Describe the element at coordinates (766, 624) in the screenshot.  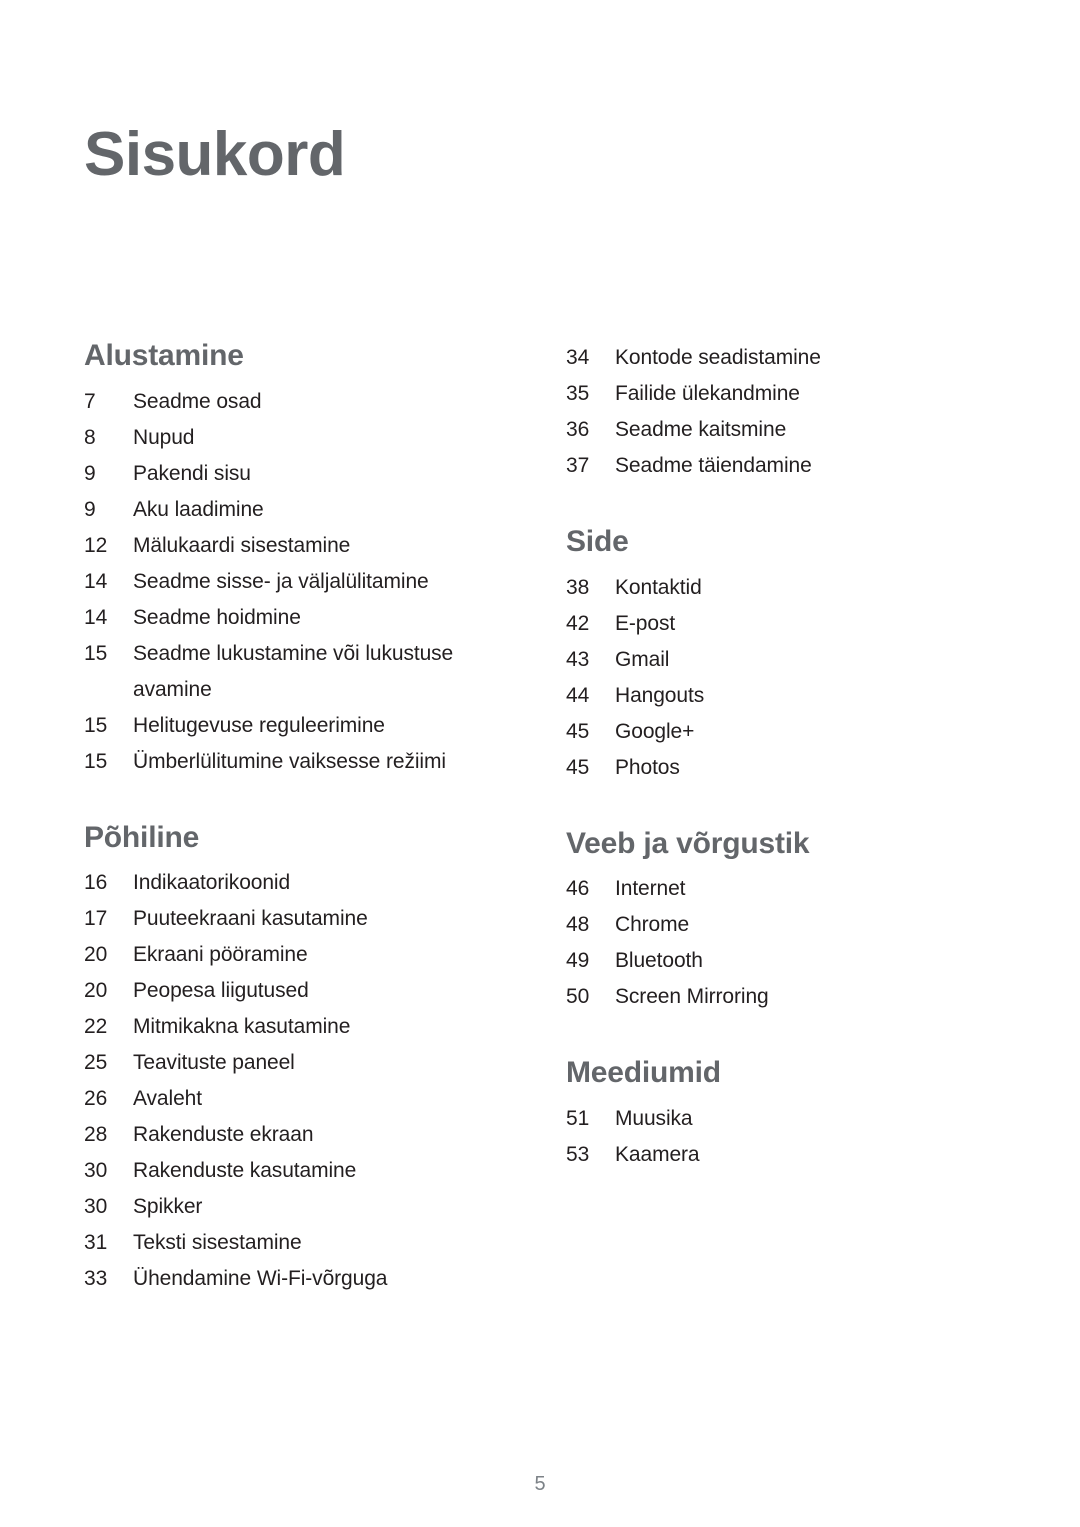
I see `toc-entry: 42 E-post` at that location.